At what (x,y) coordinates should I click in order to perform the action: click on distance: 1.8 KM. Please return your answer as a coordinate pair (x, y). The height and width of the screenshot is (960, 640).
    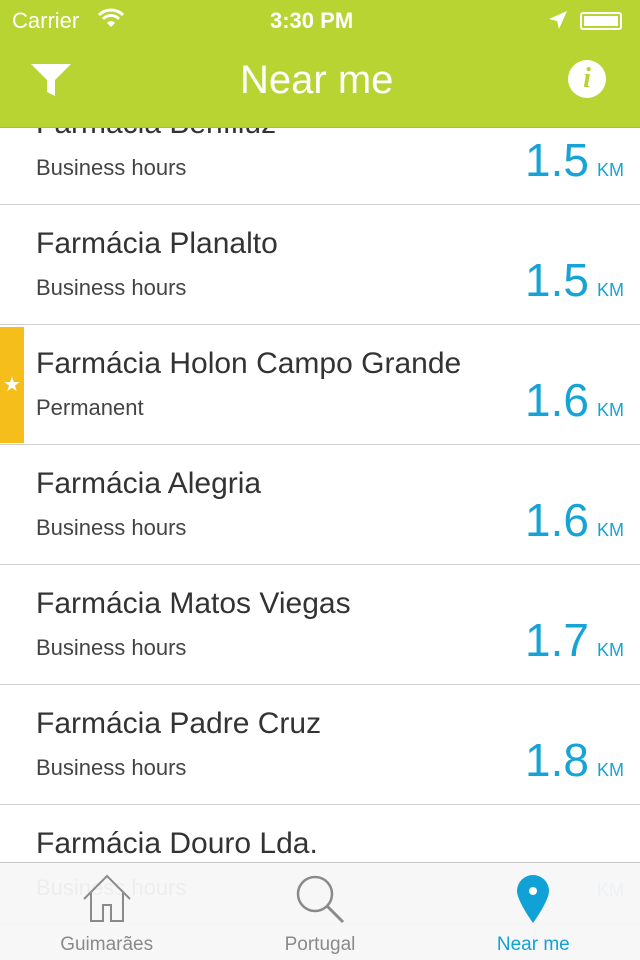
    Looking at the image, I should click on (563, 736).